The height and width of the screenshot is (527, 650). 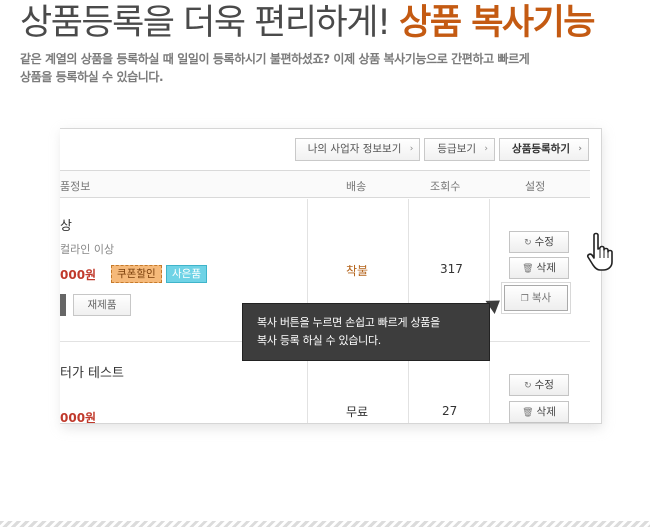 What do you see at coordinates (357, 412) in the screenshot?
I see `shipping-value: 무료` at bounding box center [357, 412].